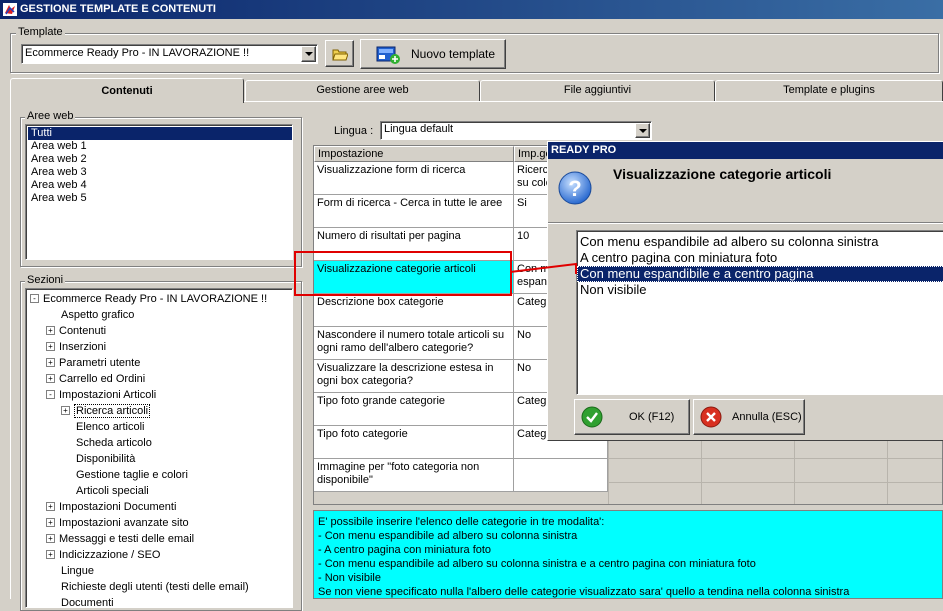  I want to click on option-item: A centro pagina con miniatura foto, so click(760, 258).